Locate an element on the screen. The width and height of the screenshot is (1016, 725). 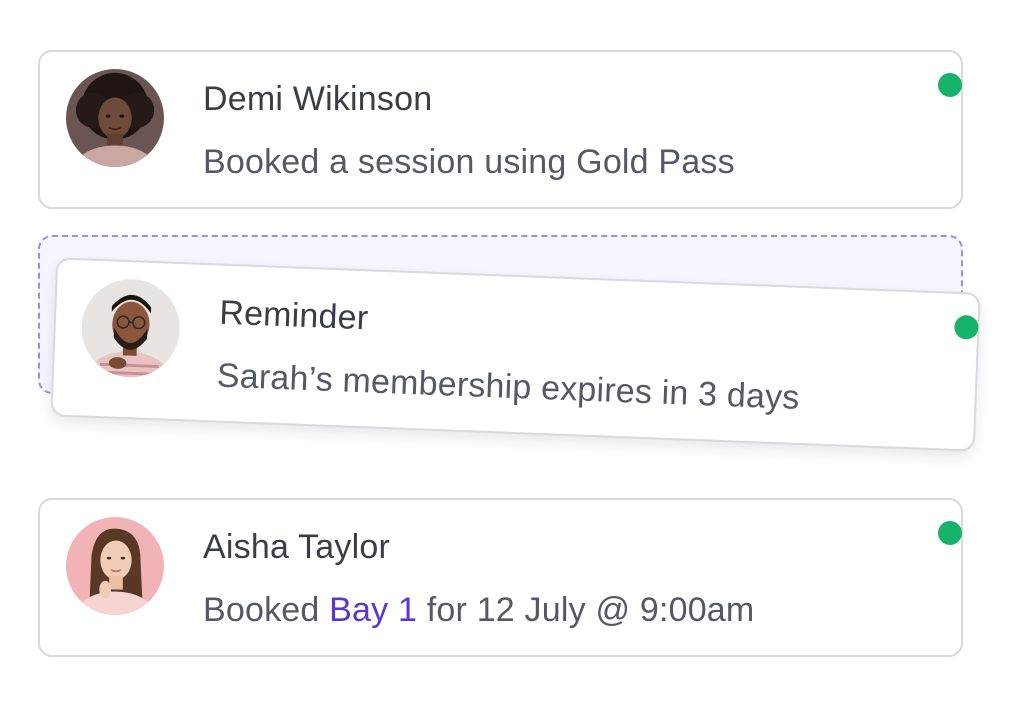
notification-message: Sarah’s membership expires in 3 days is located at coordinates (508, 386).